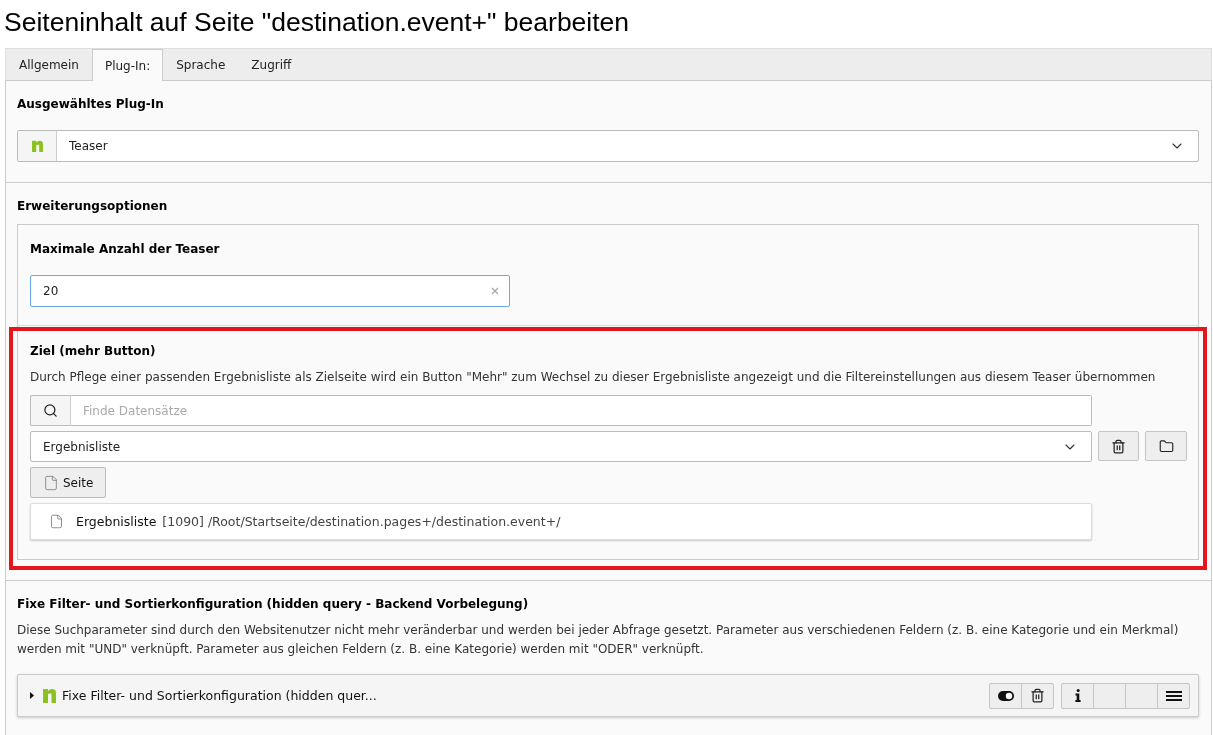 The height and width of the screenshot is (735, 1213). I want to click on search-icon, so click(50, 410).